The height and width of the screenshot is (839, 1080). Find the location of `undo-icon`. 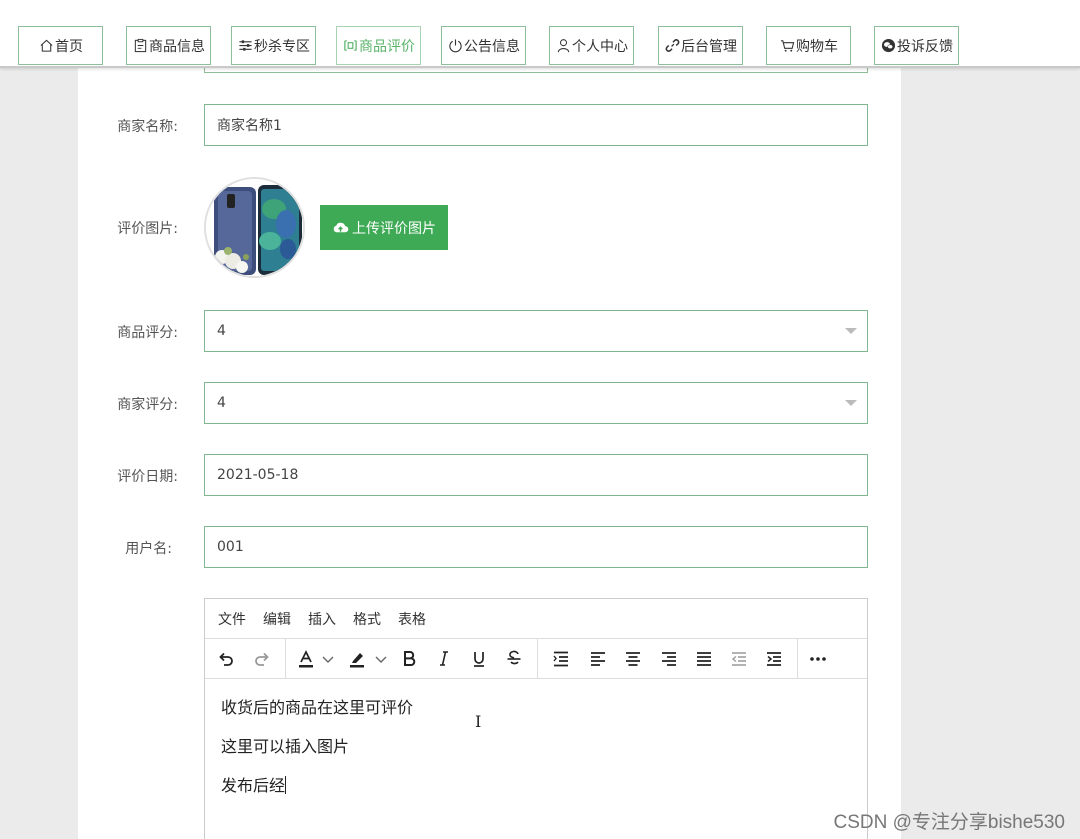

undo-icon is located at coordinates (226, 659).